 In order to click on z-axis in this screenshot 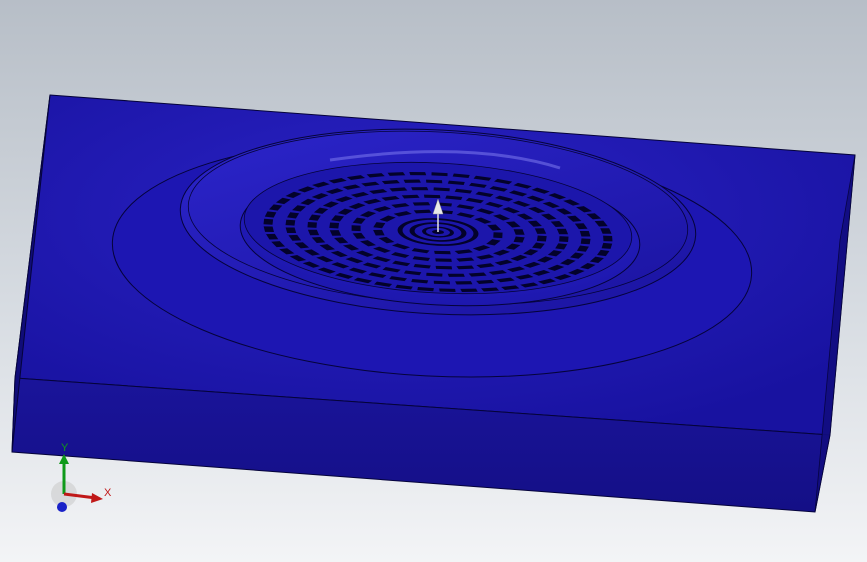, I will do `click(62, 507)`.